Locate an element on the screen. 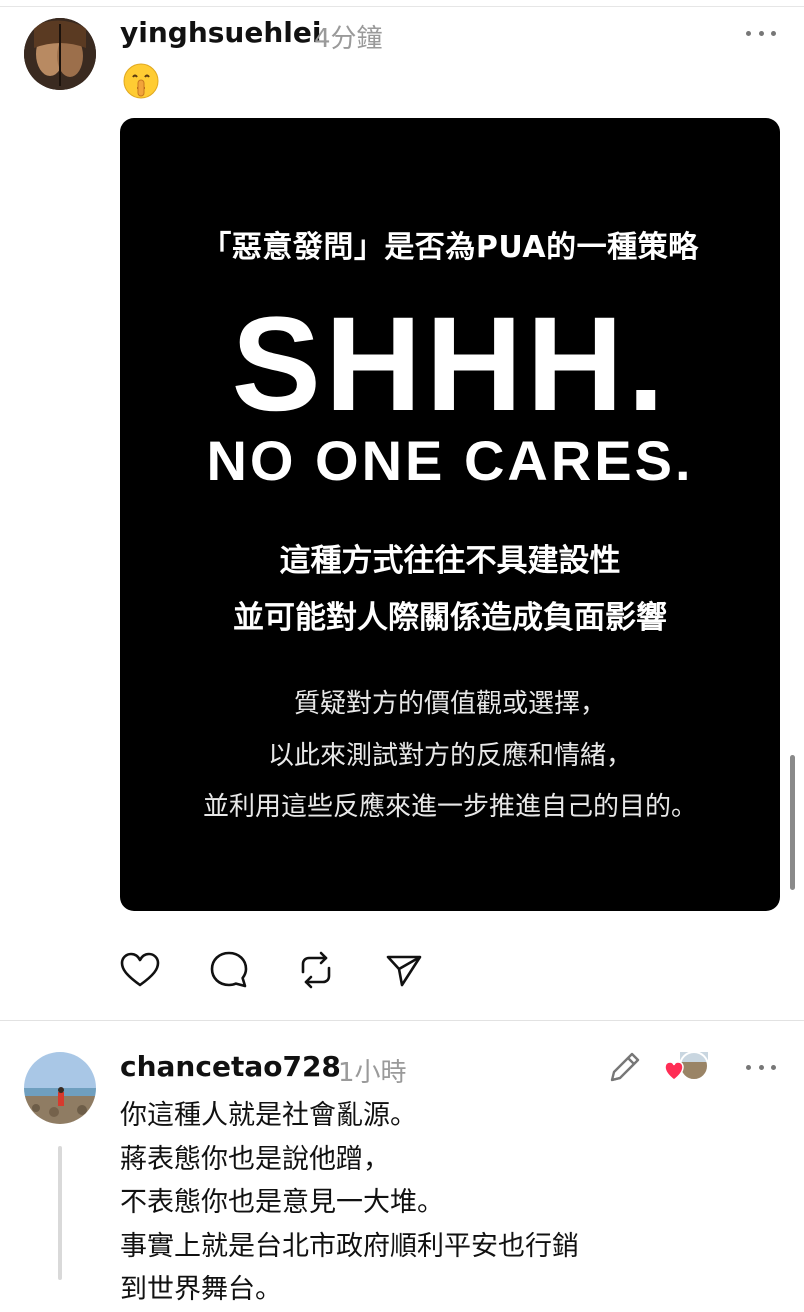  heart-icon is located at coordinates (140, 969).